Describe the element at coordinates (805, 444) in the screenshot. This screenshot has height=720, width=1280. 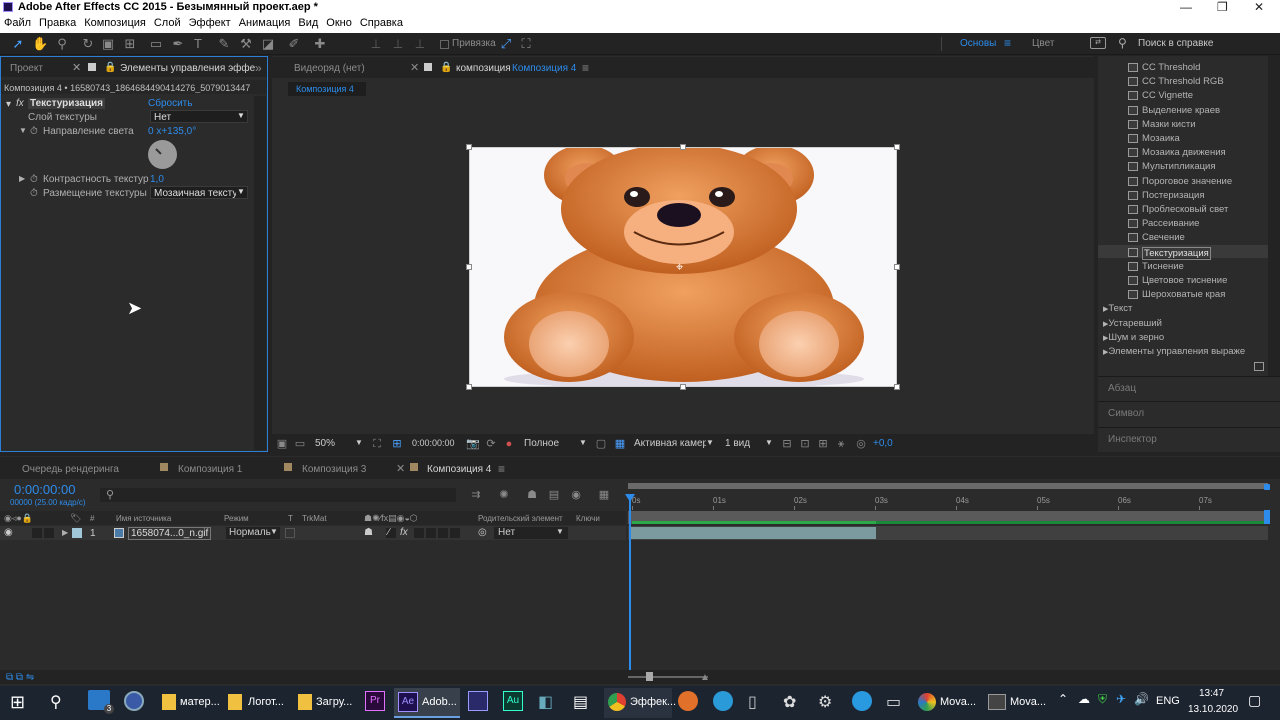
I see `fast-preview-icon: ⊡` at that location.